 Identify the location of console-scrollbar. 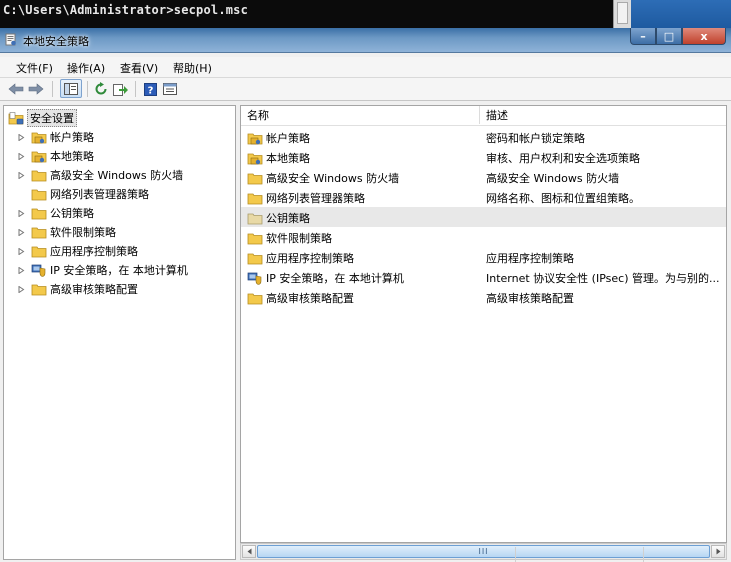
(622, 14).